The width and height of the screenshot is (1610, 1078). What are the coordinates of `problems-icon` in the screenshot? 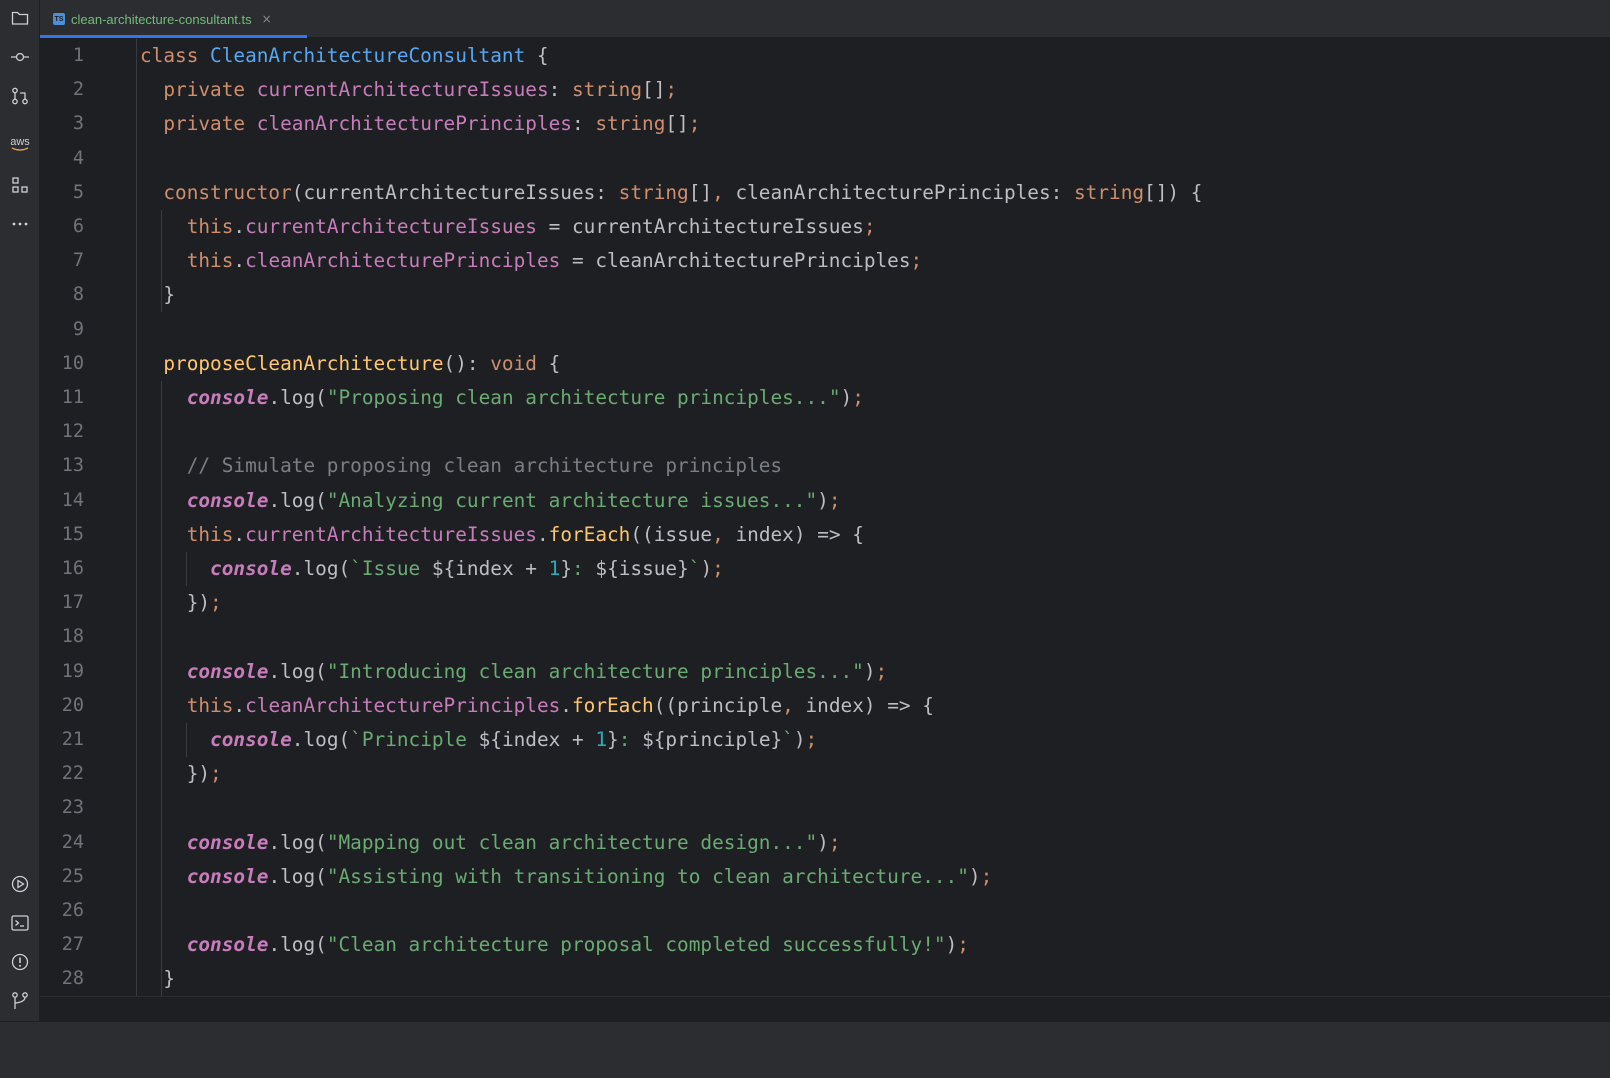 It's located at (20, 962).